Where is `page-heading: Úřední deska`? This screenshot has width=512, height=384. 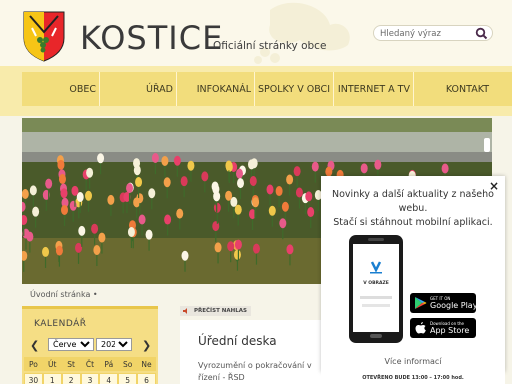 page-heading: Úřední deska is located at coordinates (237, 341).